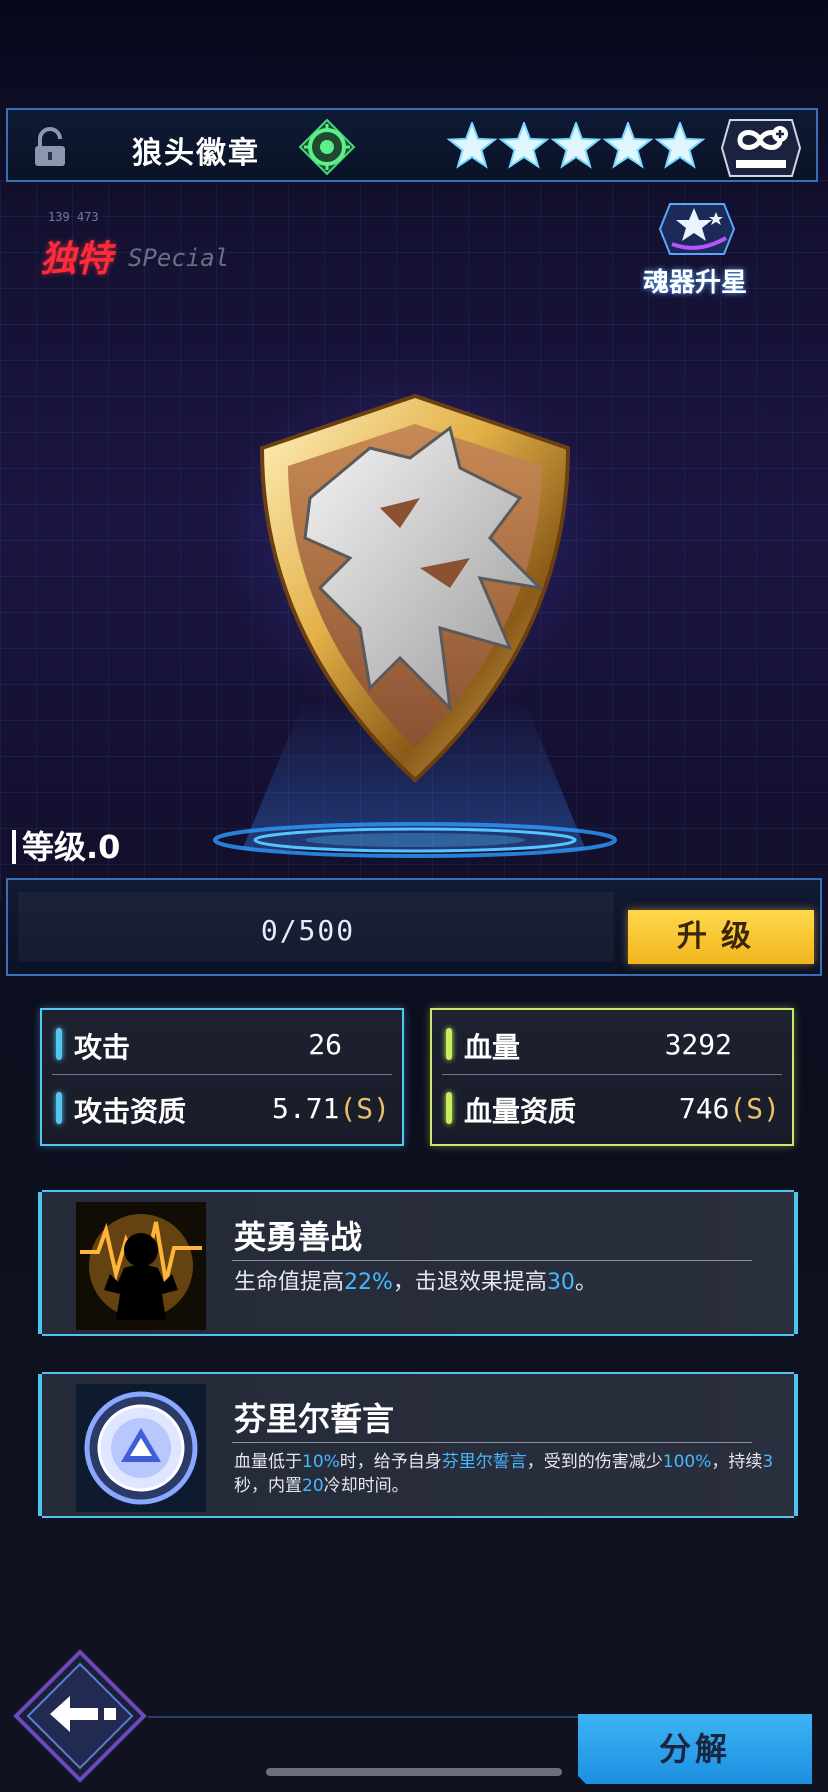 Image resolution: width=828 pixels, height=1792 pixels. What do you see at coordinates (327, 147) in the screenshot?
I see `target-icon` at bounding box center [327, 147].